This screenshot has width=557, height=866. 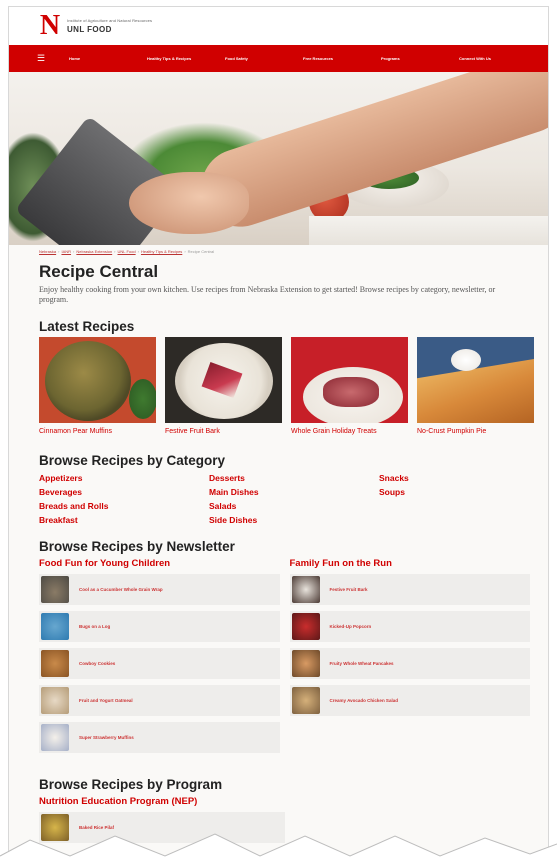 I want to click on category-link-beverages: Beverages, so click(x=124, y=492).